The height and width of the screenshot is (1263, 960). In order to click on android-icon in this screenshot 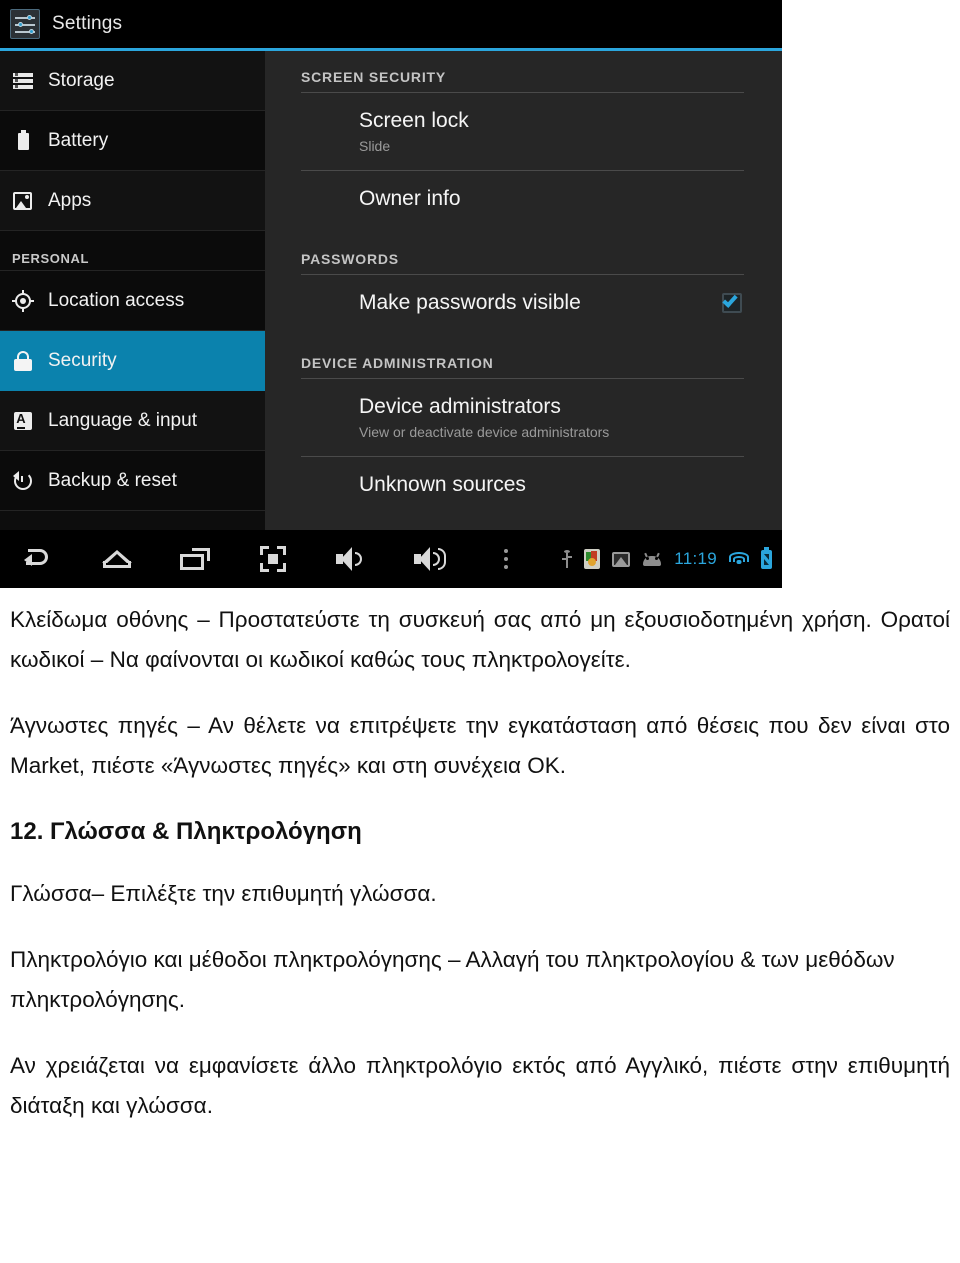, I will do `click(652, 559)`.